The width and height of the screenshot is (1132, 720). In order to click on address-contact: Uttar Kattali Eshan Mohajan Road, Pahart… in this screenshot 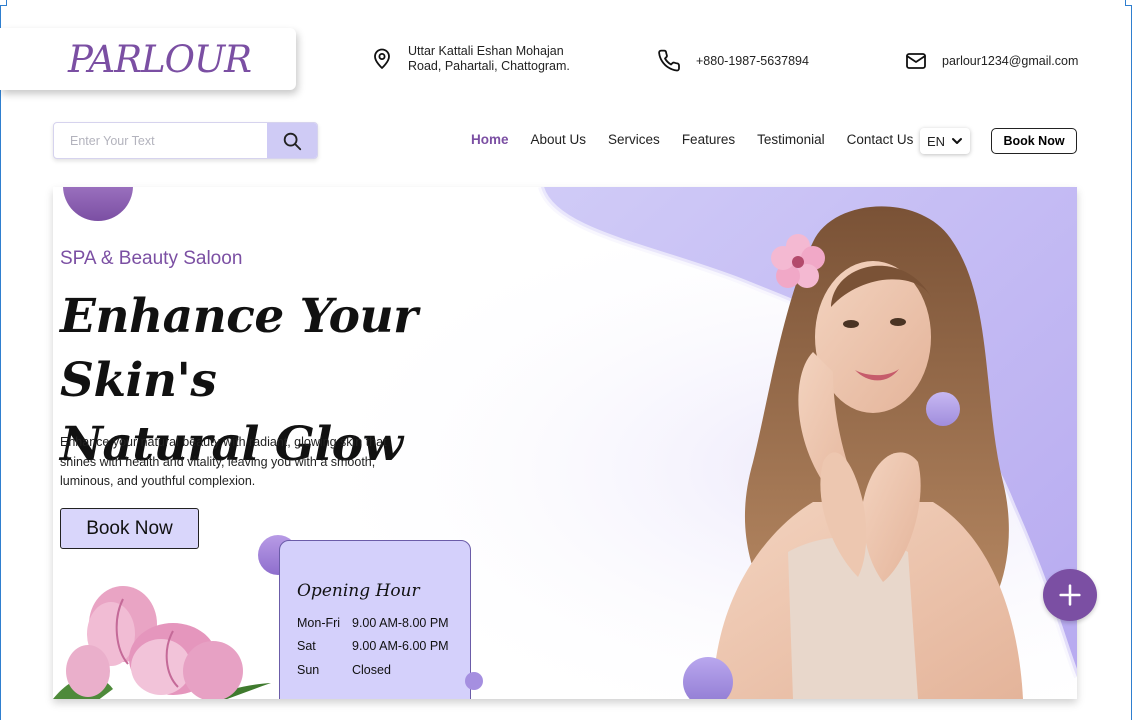, I will do `click(480, 59)`.